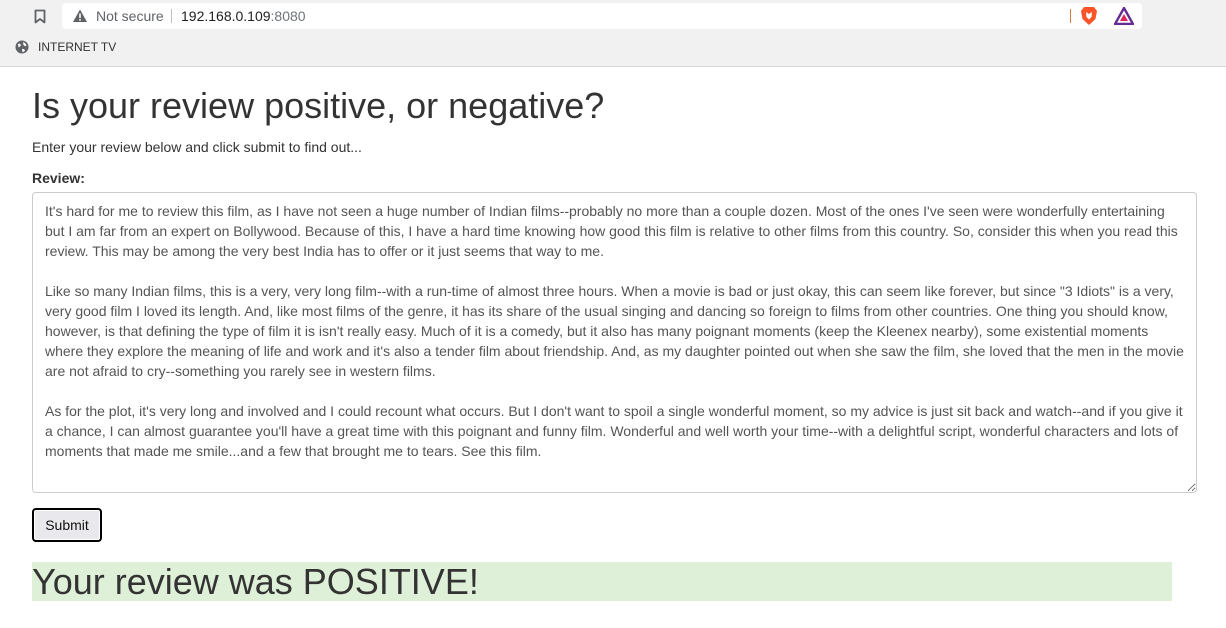 This screenshot has width=1226, height=628. Describe the element at coordinates (602, 581) in the screenshot. I see `result-banner: Your review was POSITIVE!` at that location.